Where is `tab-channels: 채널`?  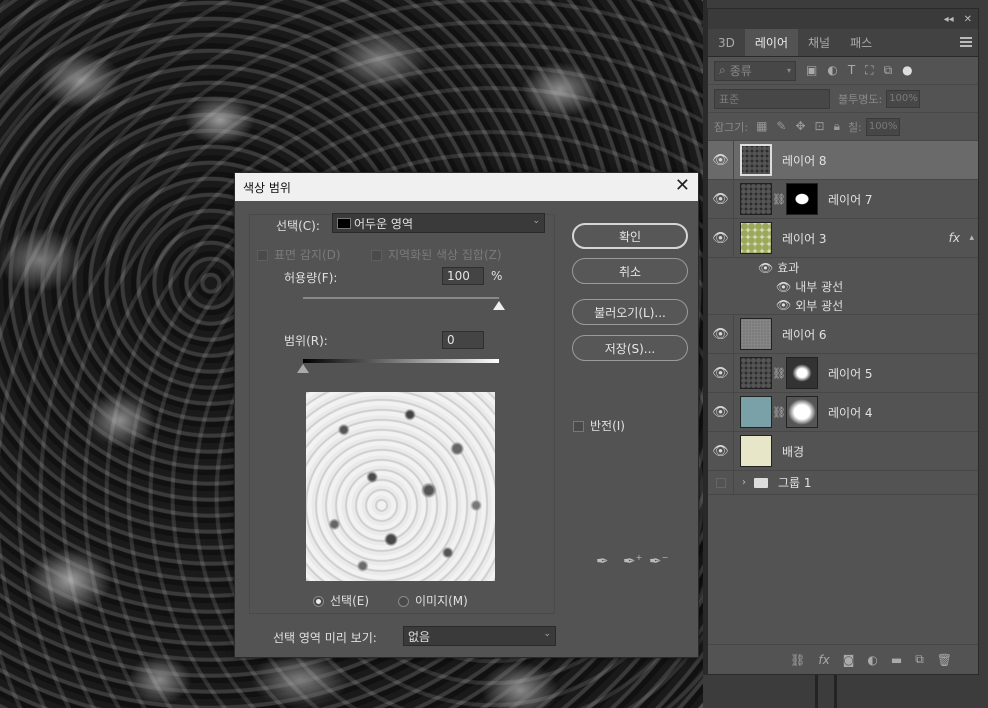
tab-channels: 채널 is located at coordinates (819, 42).